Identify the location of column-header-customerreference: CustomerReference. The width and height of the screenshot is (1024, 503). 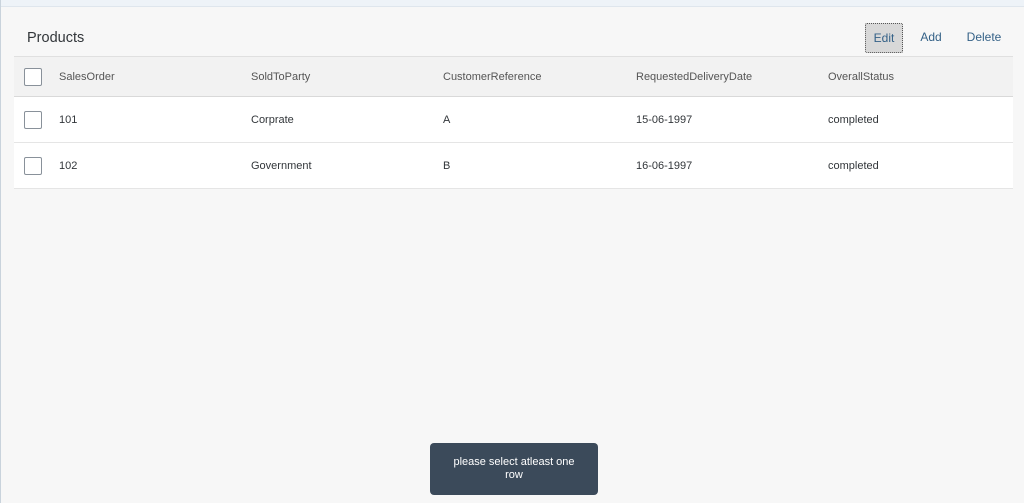
(492, 76).